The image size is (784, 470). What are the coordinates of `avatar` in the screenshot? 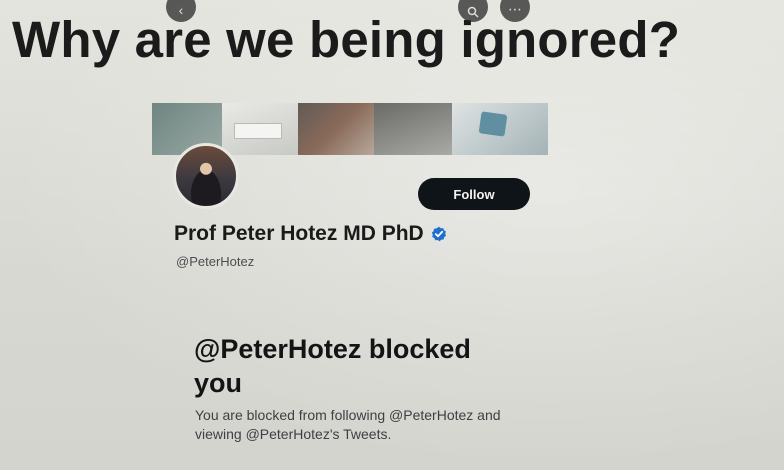 It's located at (206, 176).